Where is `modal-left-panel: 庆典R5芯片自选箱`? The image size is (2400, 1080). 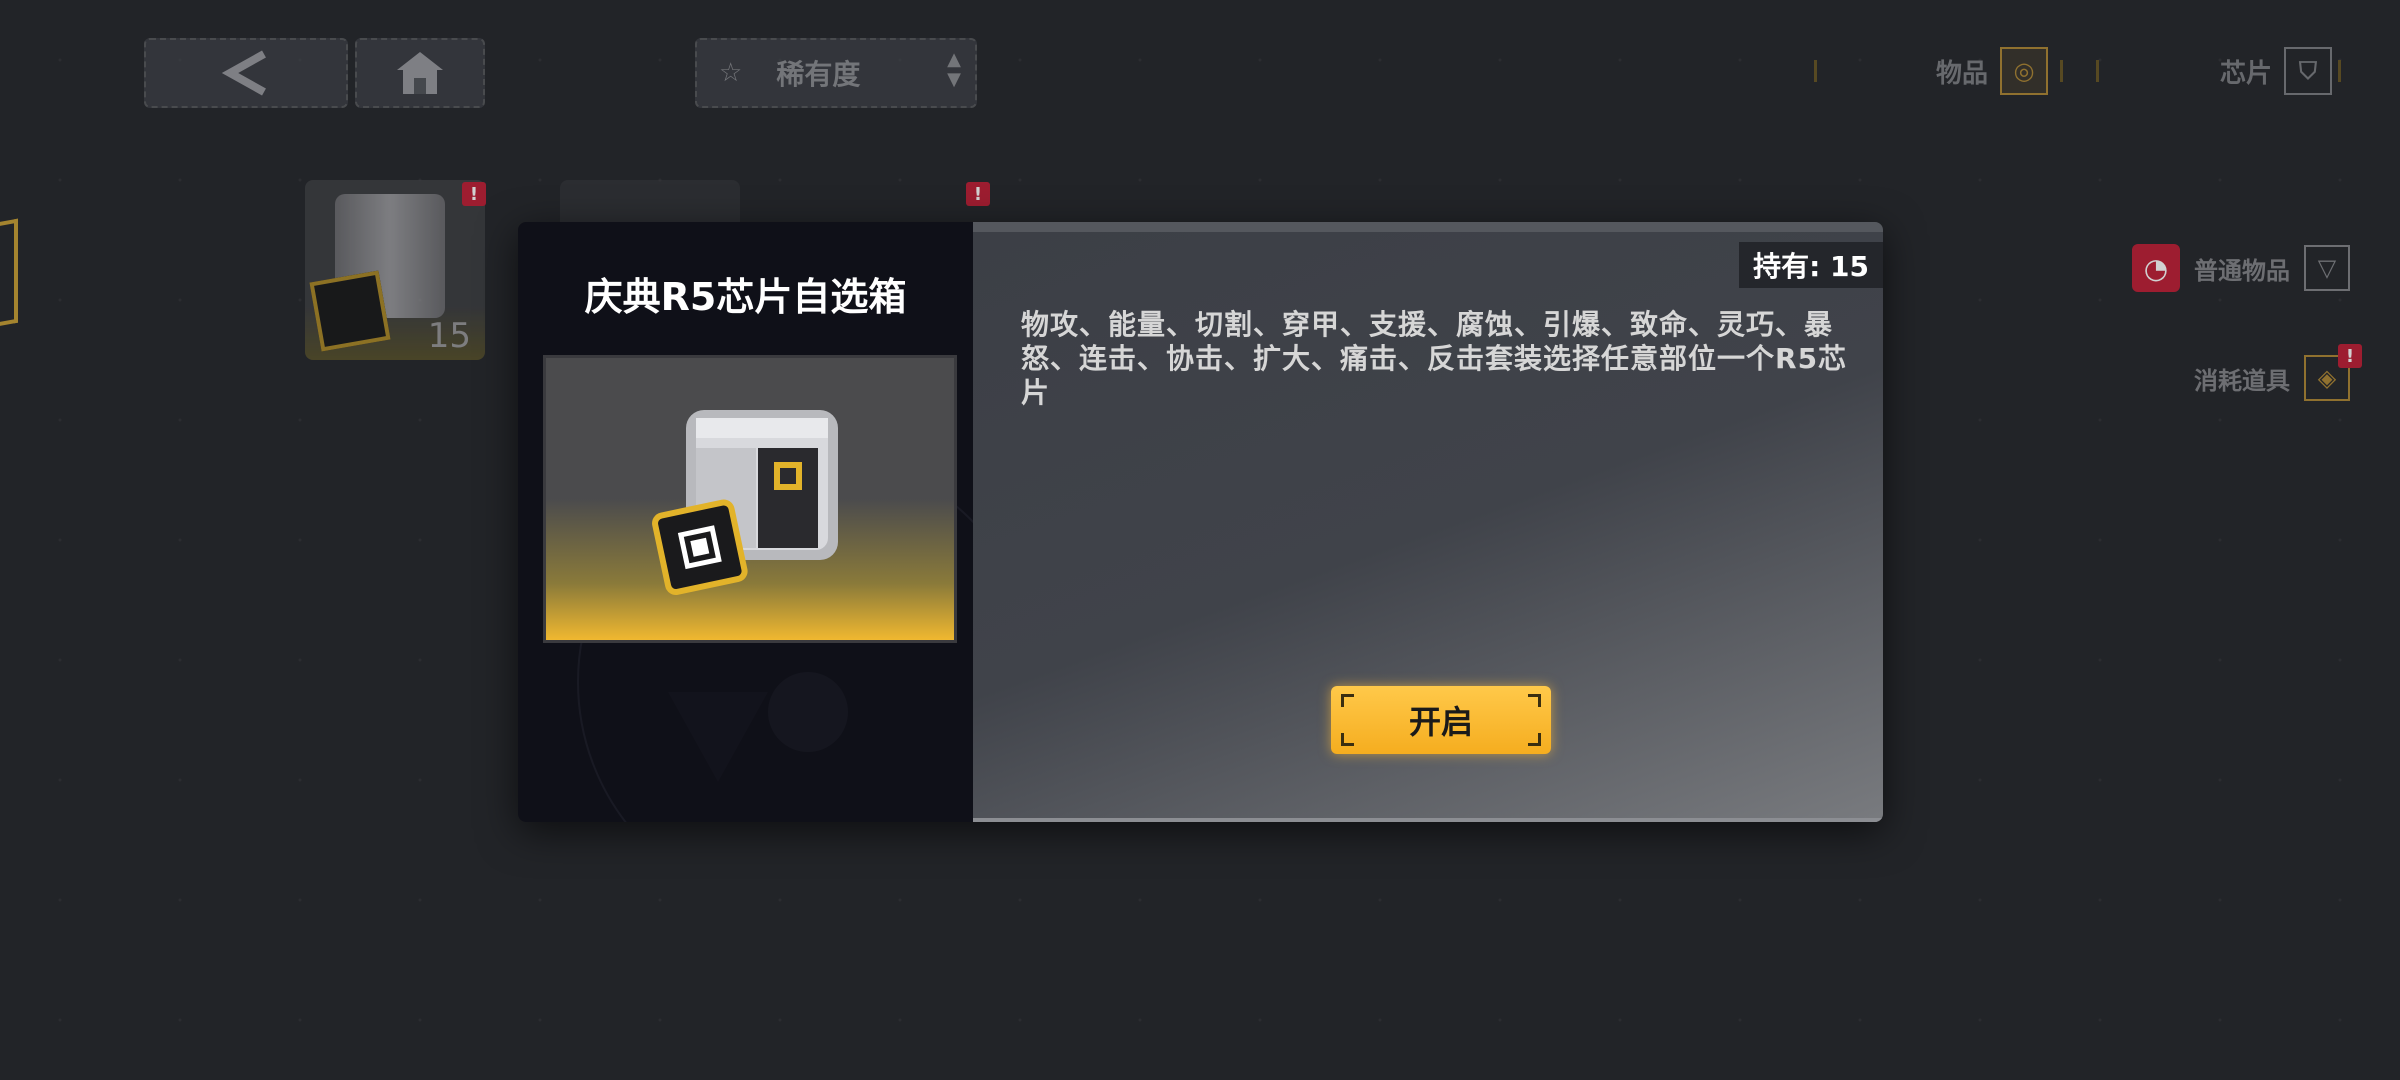
modal-left-panel: 庆典R5芯片自选箱 is located at coordinates (745, 522).